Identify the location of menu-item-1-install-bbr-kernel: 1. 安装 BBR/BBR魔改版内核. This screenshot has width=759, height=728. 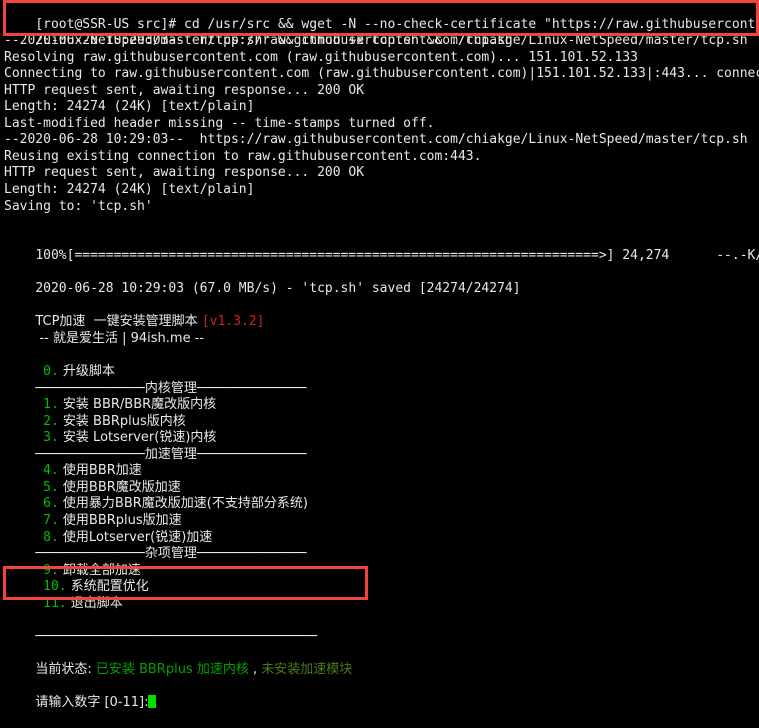
(379, 396).